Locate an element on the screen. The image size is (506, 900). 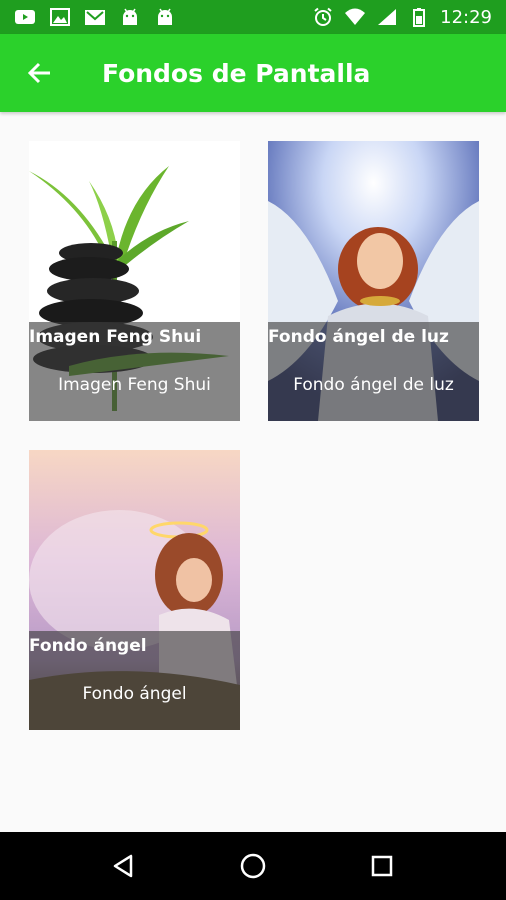
card-subtitle: Fondo ángel is located at coordinates (134, 694).